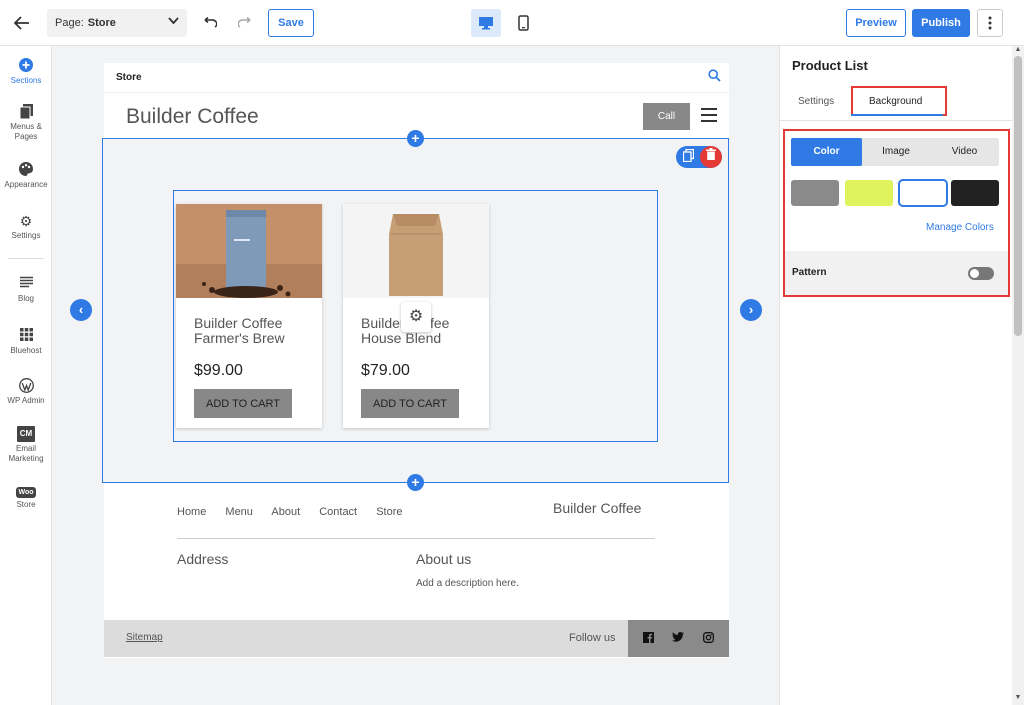  I want to click on pattern-row: Pattern, so click(896, 273).